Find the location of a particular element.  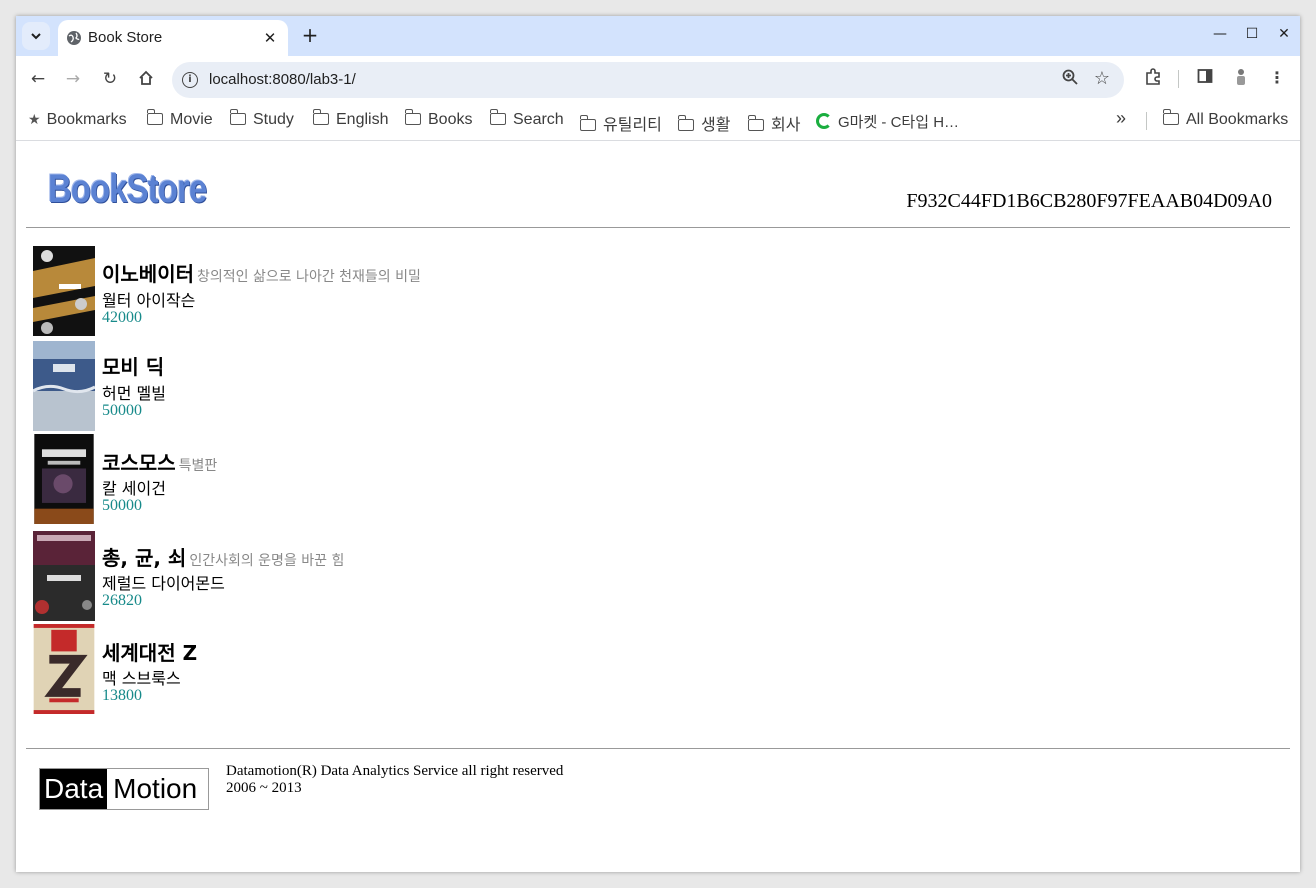

book-title: 총, 균, 쇠 인간사회의 운명을 바꾼 힘 is located at coordinates (223, 556).